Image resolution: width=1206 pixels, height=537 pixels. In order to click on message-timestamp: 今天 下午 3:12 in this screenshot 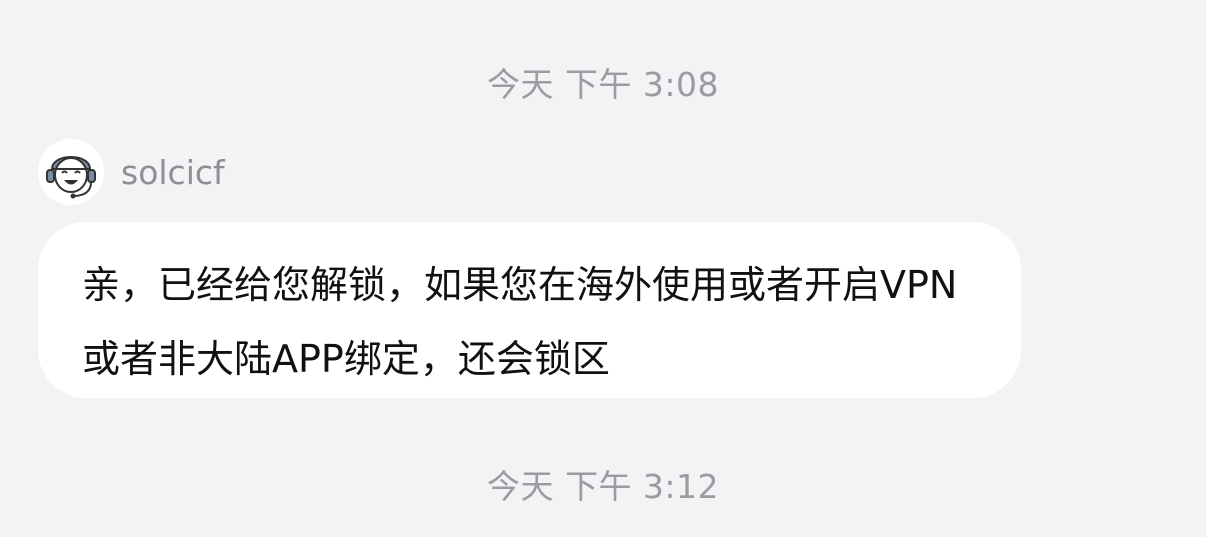, I will do `click(603, 486)`.